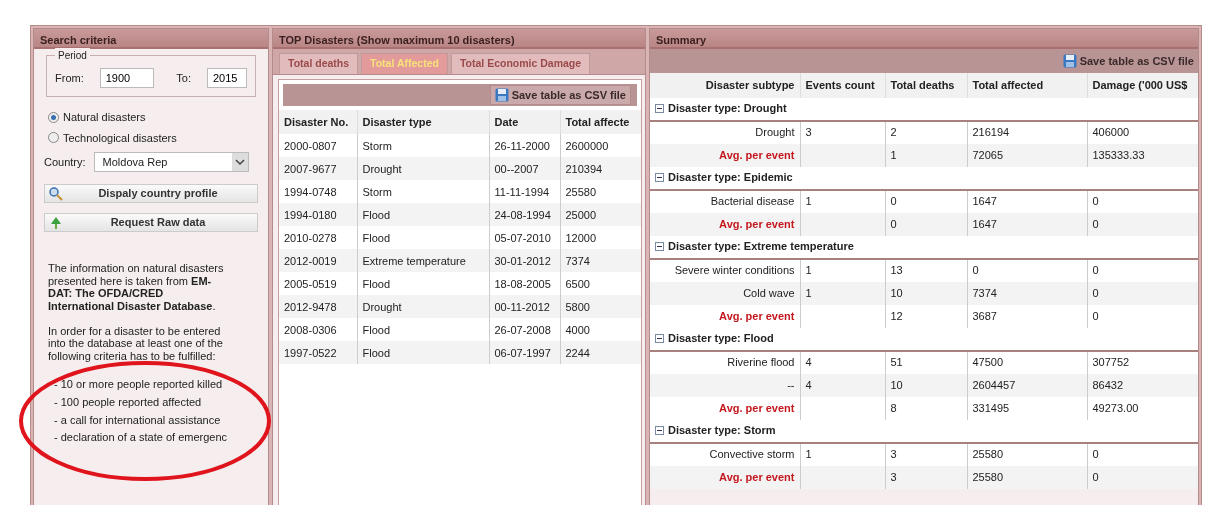 The image size is (1212, 505). I want to click on table-cell: Extreme temperature, so click(423, 261).